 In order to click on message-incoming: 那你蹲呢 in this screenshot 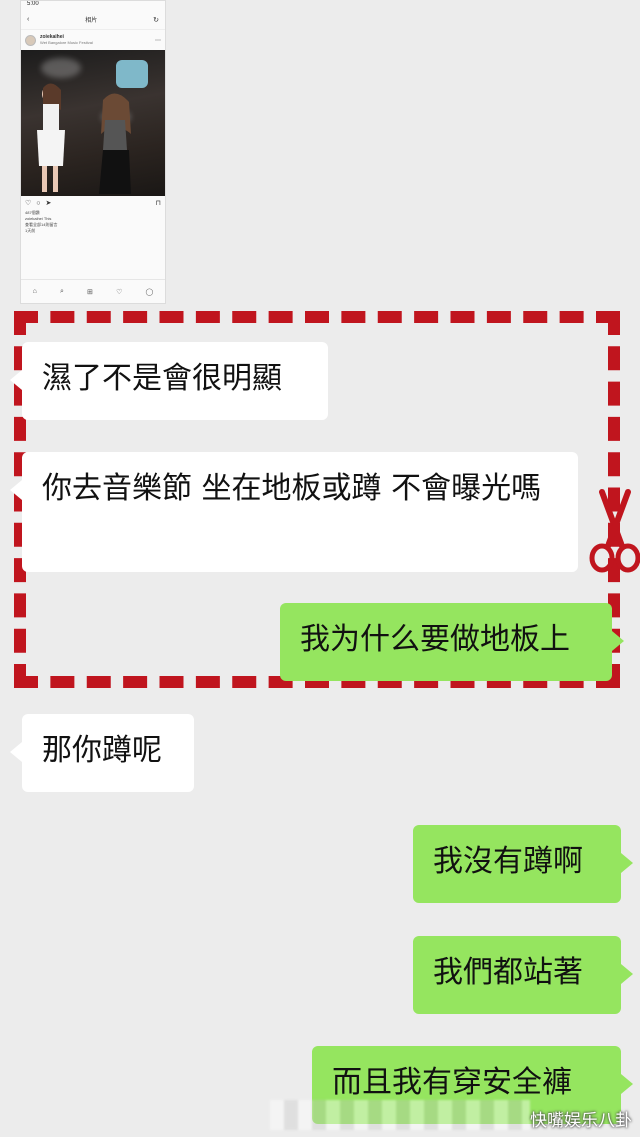, I will do `click(102, 753)`.